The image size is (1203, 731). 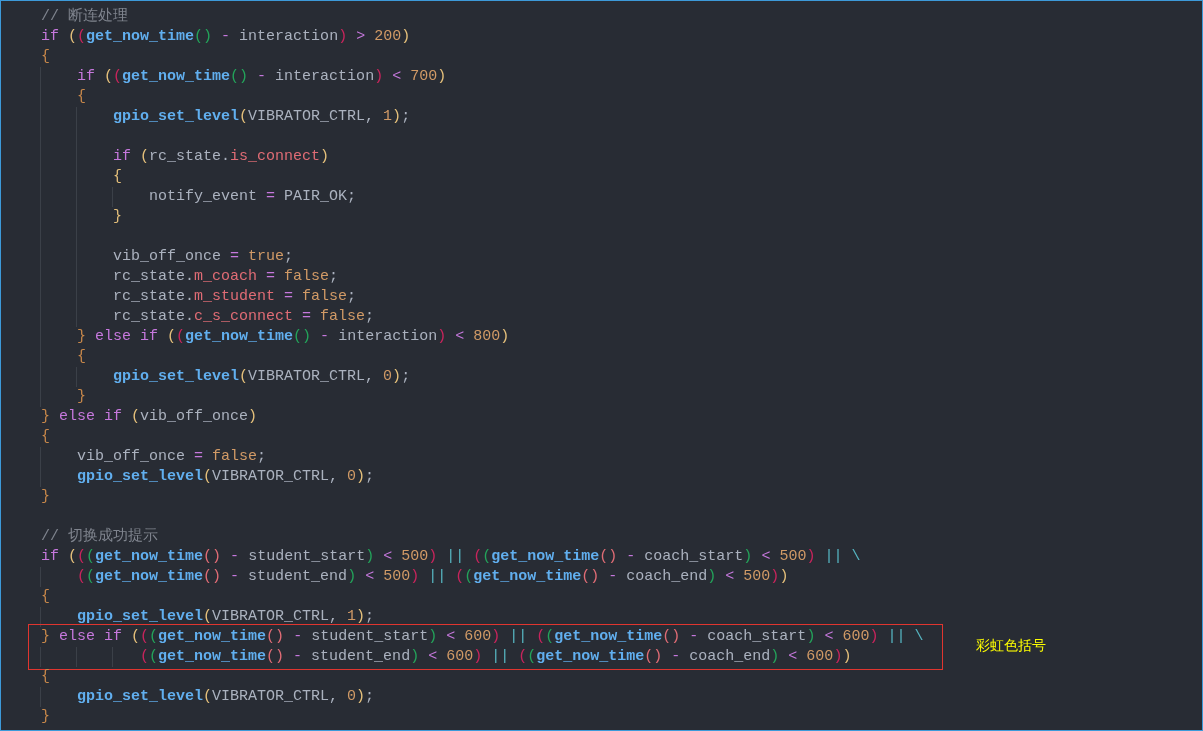 What do you see at coordinates (243, 316) in the screenshot?
I see `code-line: rc_state.c_s_connect = false;` at bounding box center [243, 316].